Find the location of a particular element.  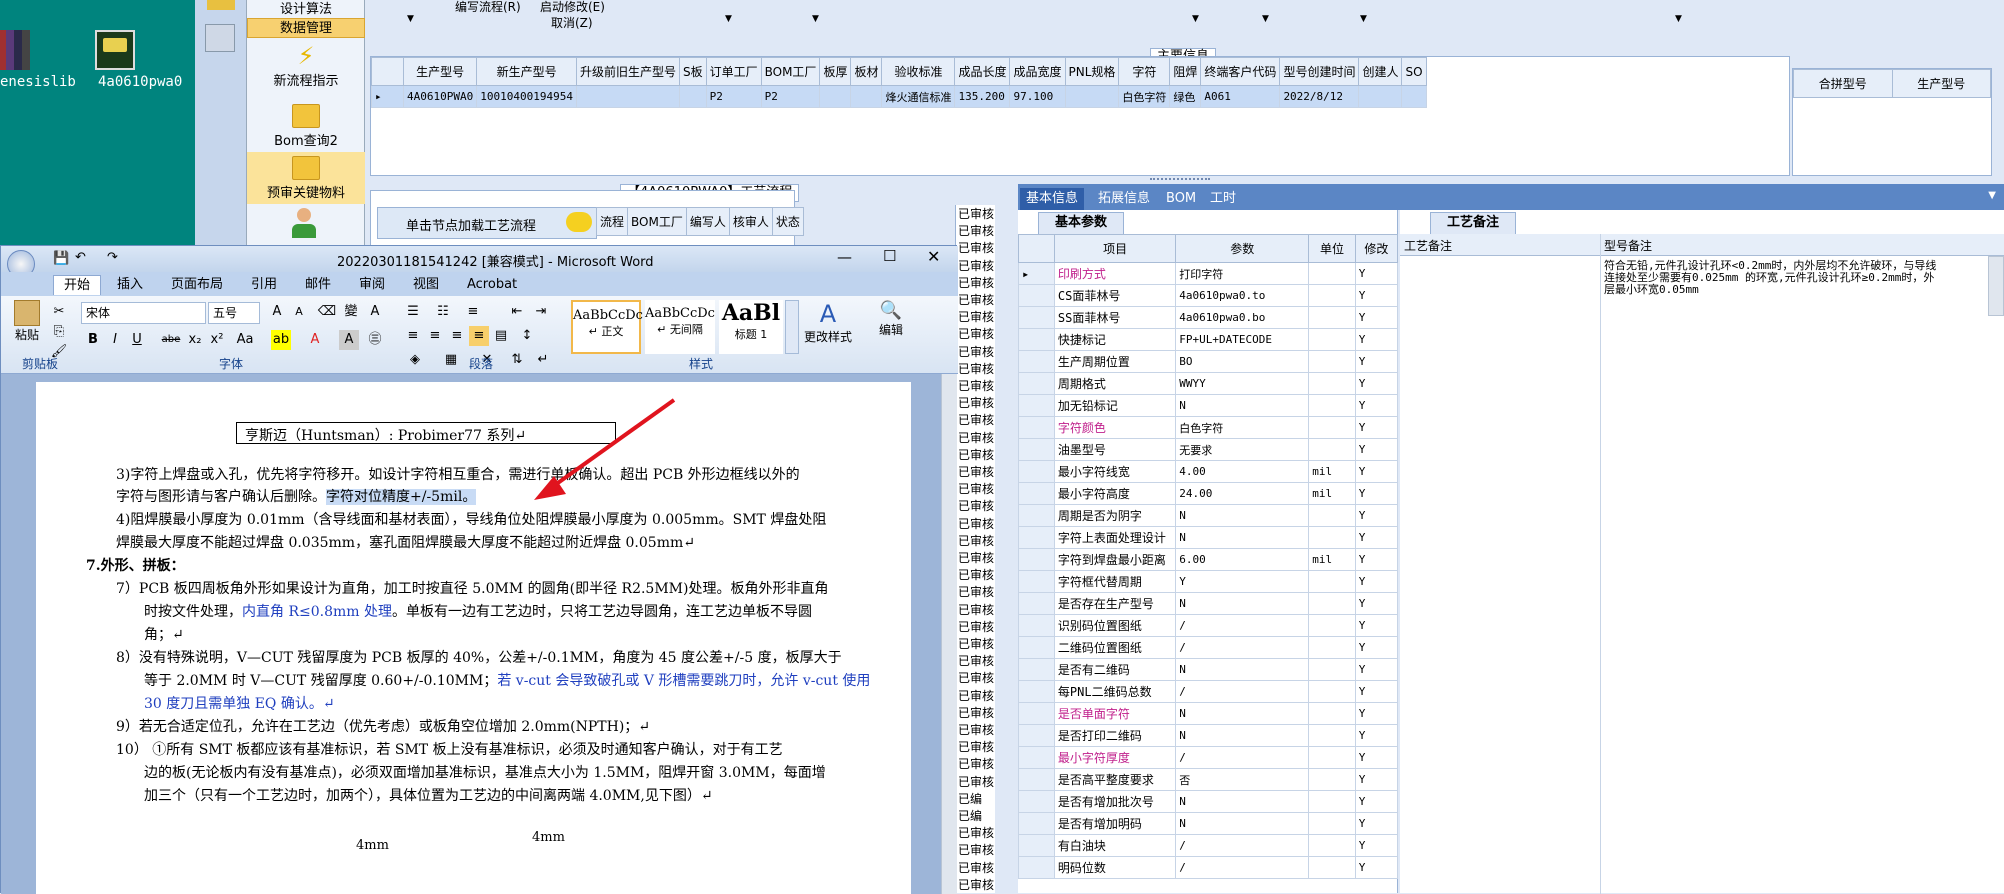

table-row: ▸ 印刷方式 打印字符 Y is located at coordinates (1208, 273).